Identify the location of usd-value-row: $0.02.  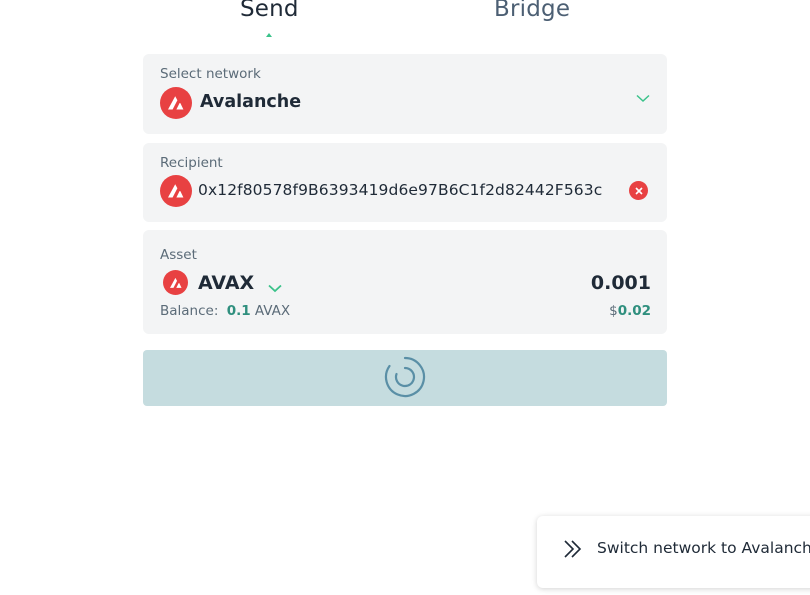
(630, 311).